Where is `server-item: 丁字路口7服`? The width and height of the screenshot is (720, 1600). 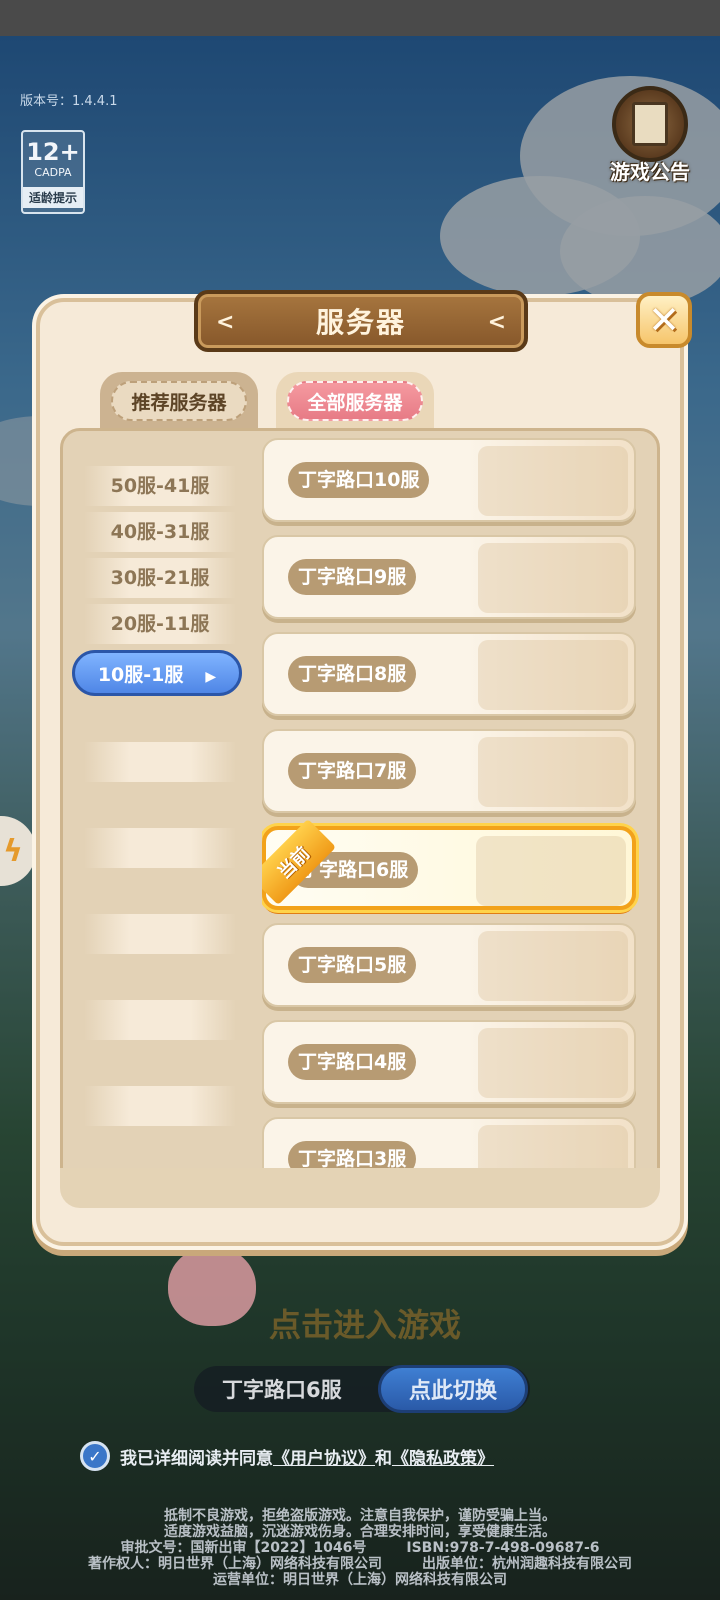 server-item: 丁字路口7服 is located at coordinates (449, 771).